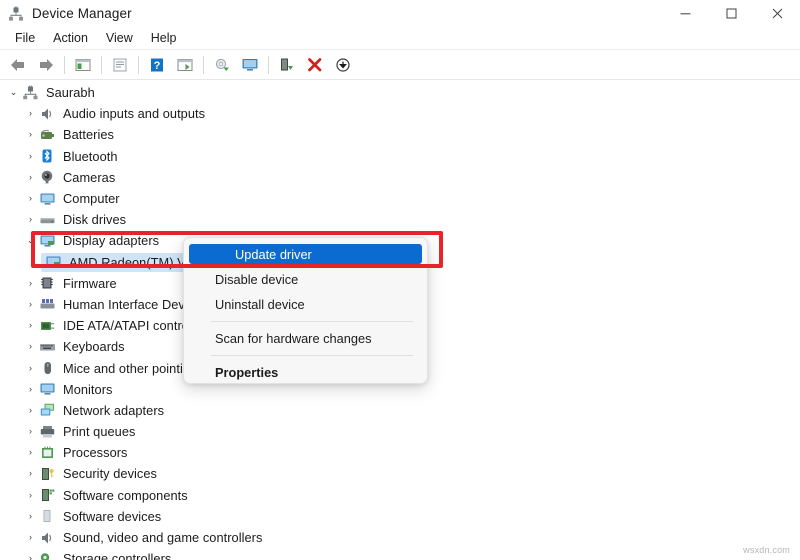 This screenshot has width=800, height=560. What do you see at coordinates (82, 13) in the screenshot?
I see `window-title: Device Manager` at bounding box center [82, 13].